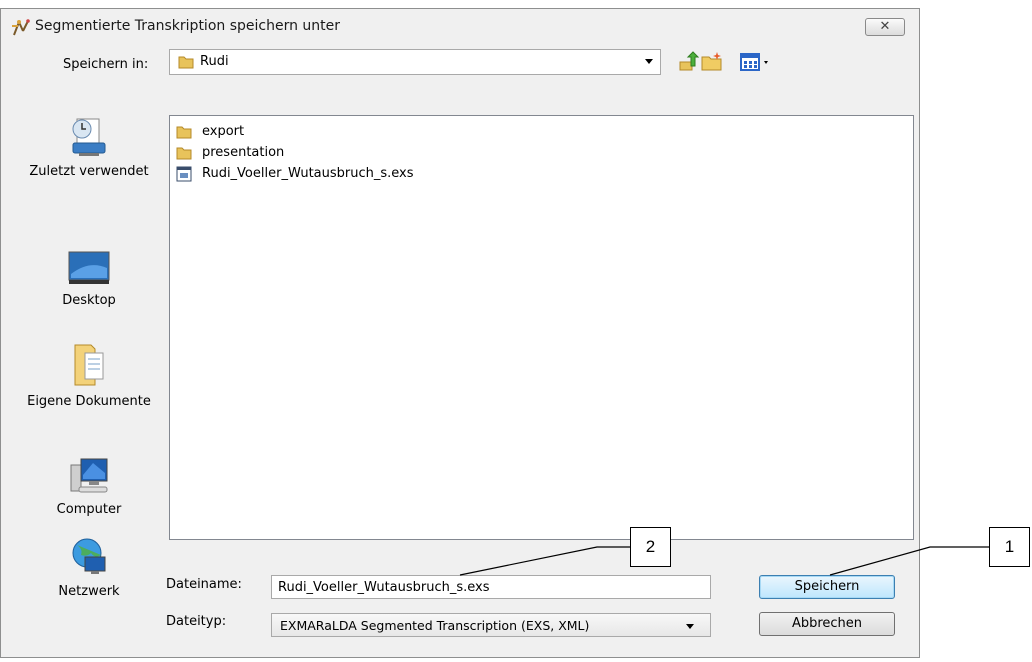 This screenshot has width=1032, height=662. Describe the element at coordinates (724, 561) in the screenshot. I see `callout-lines` at that location.